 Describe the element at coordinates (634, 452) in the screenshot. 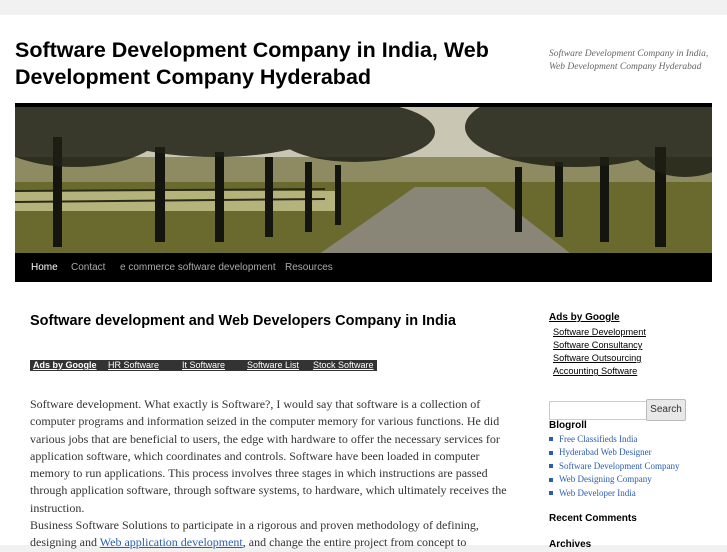

I see `blogroll-link: Hyderabad Web Designer` at that location.